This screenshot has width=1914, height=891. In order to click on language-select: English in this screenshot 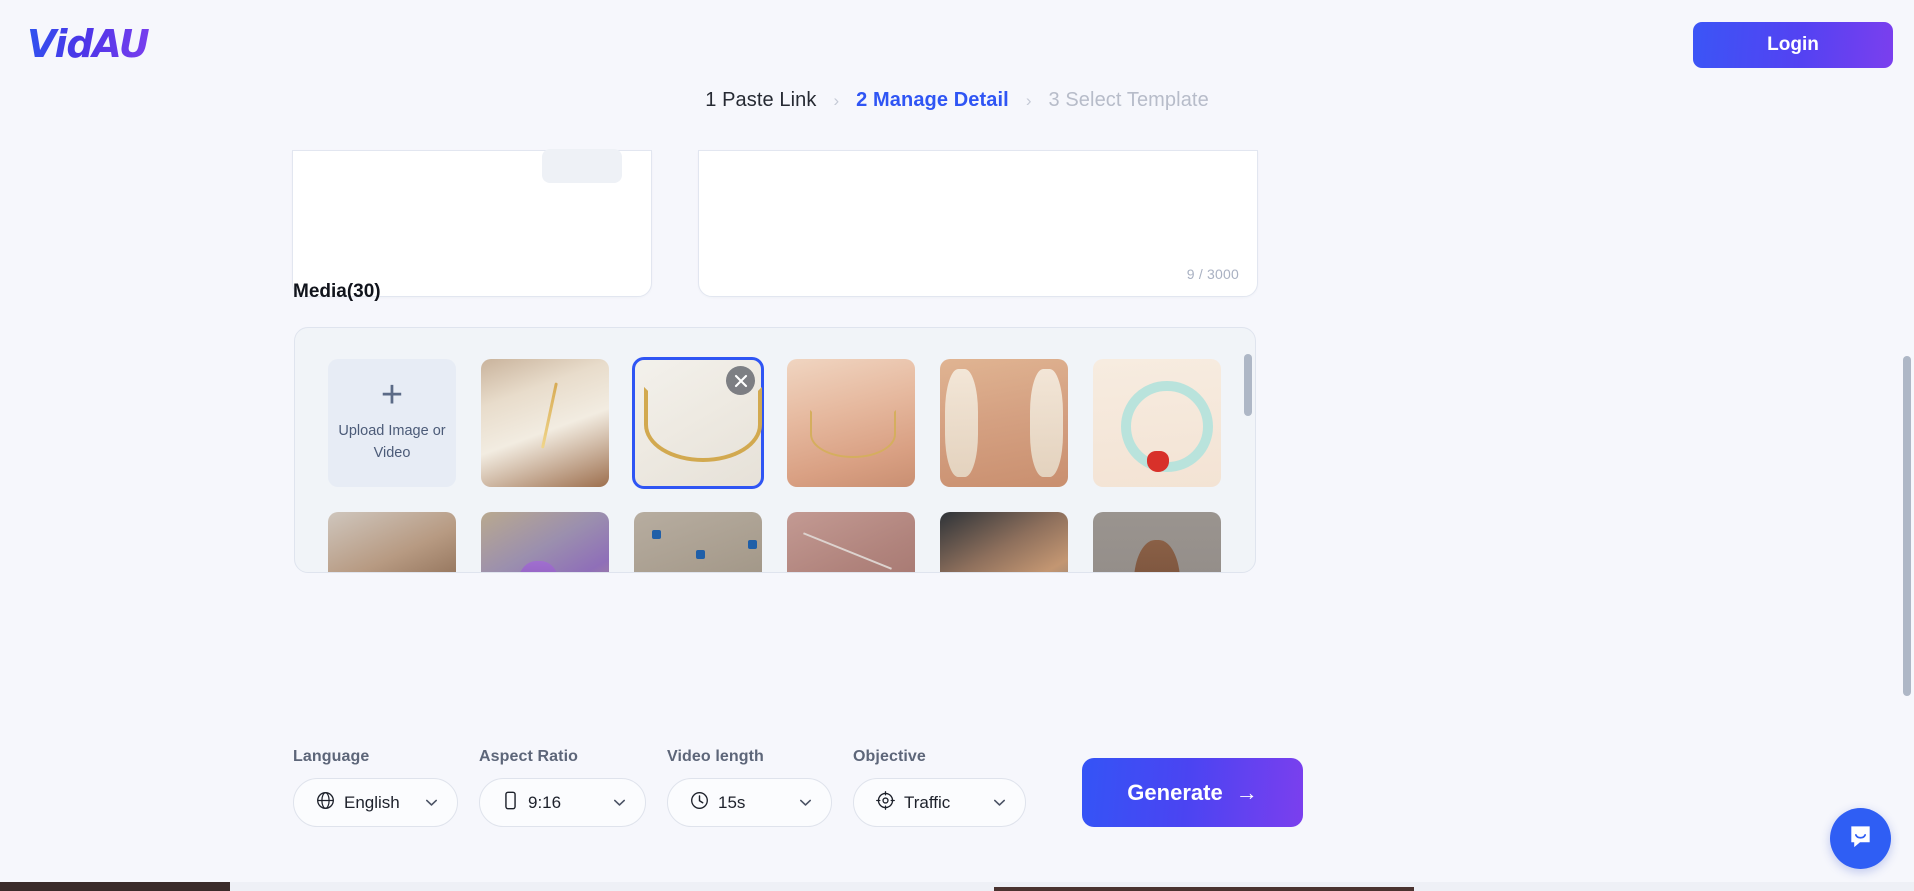, I will do `click(375, 802)`.